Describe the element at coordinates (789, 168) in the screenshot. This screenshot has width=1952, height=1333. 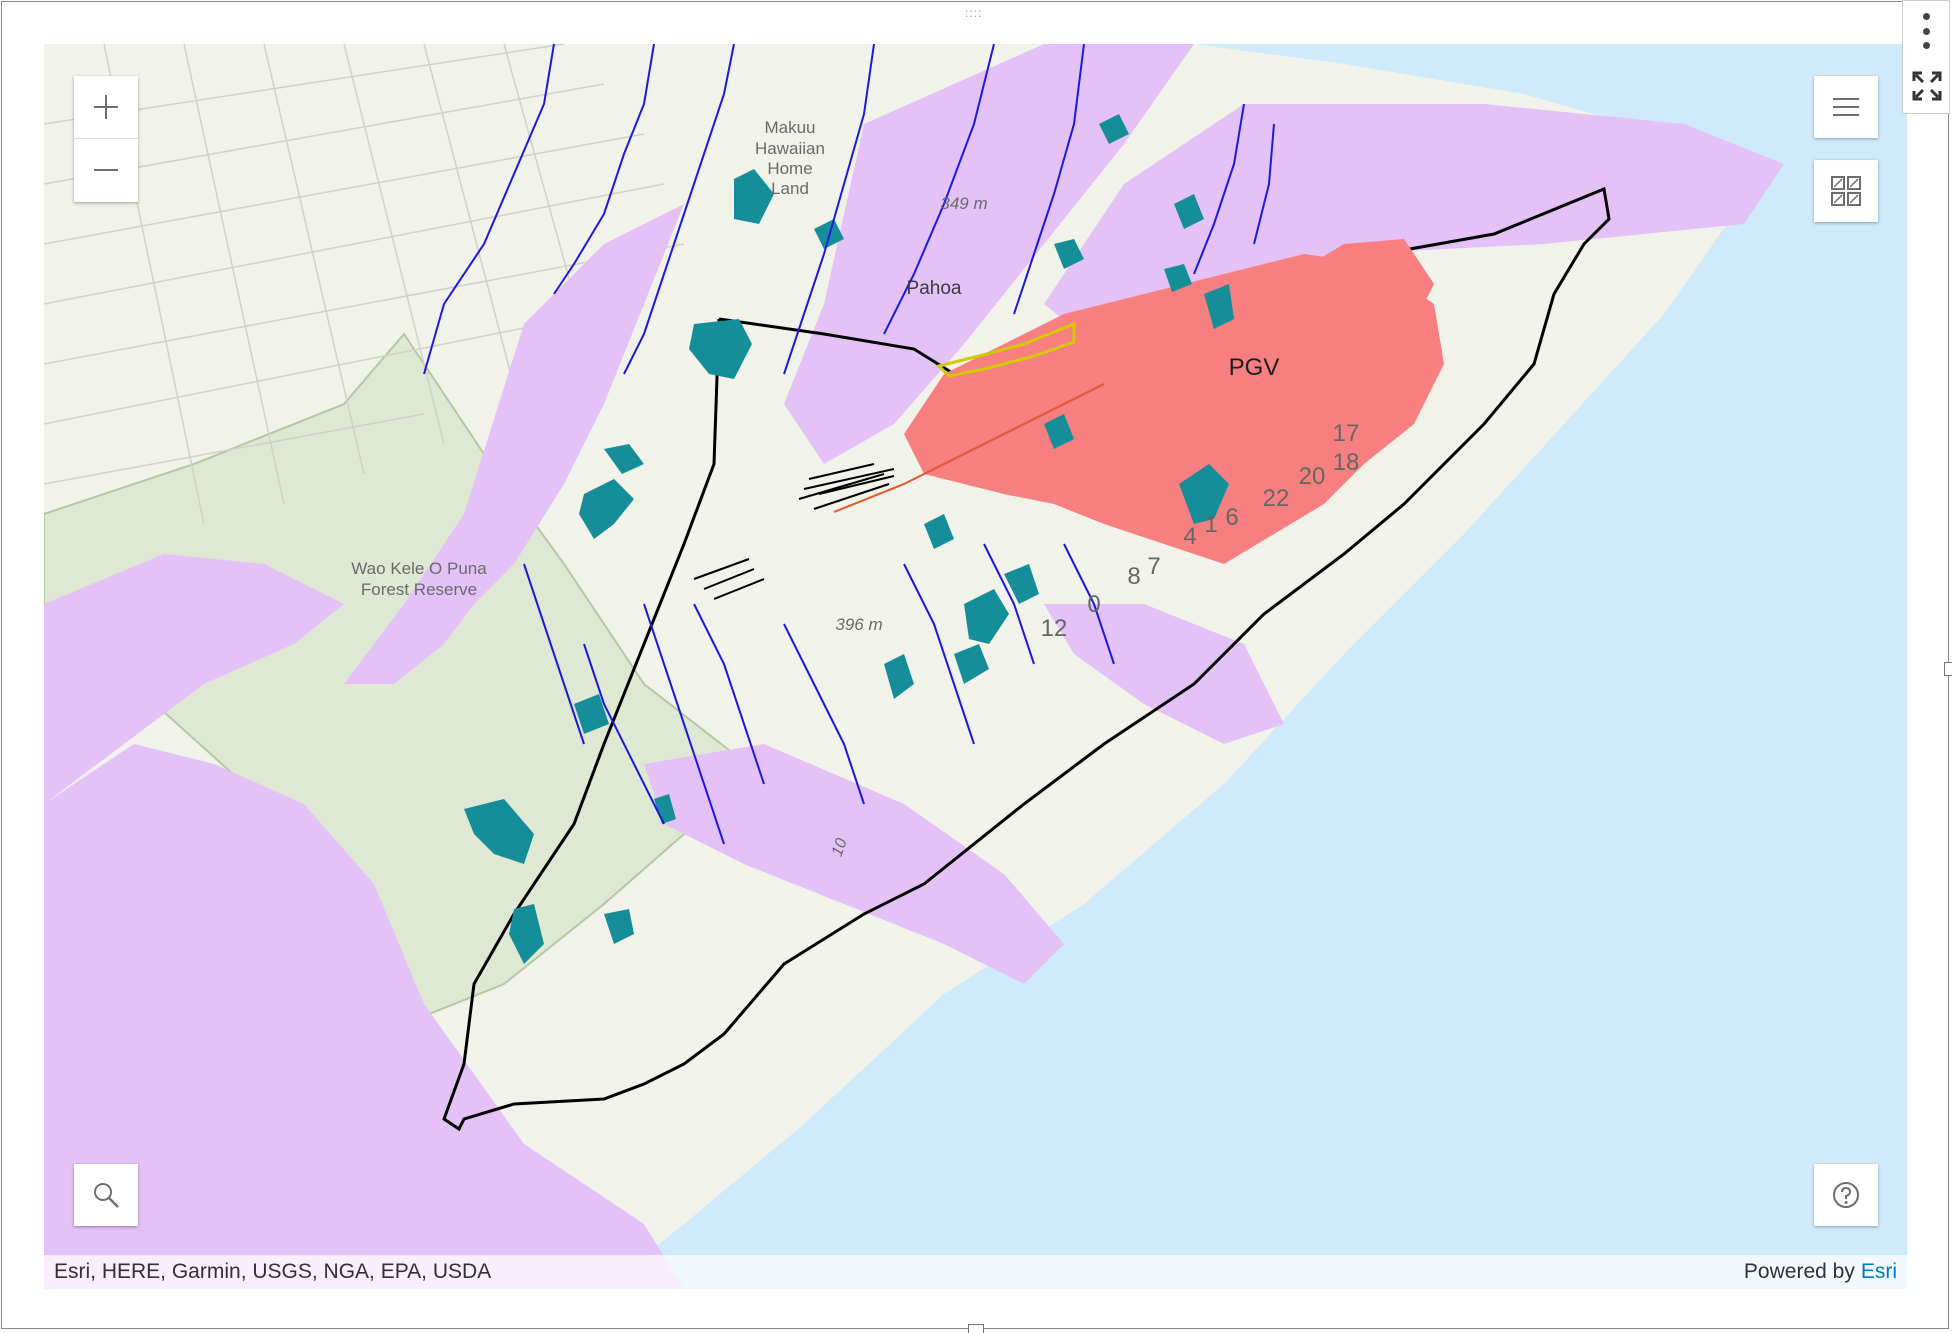
I see `makuu-label-3: Home` at that location.